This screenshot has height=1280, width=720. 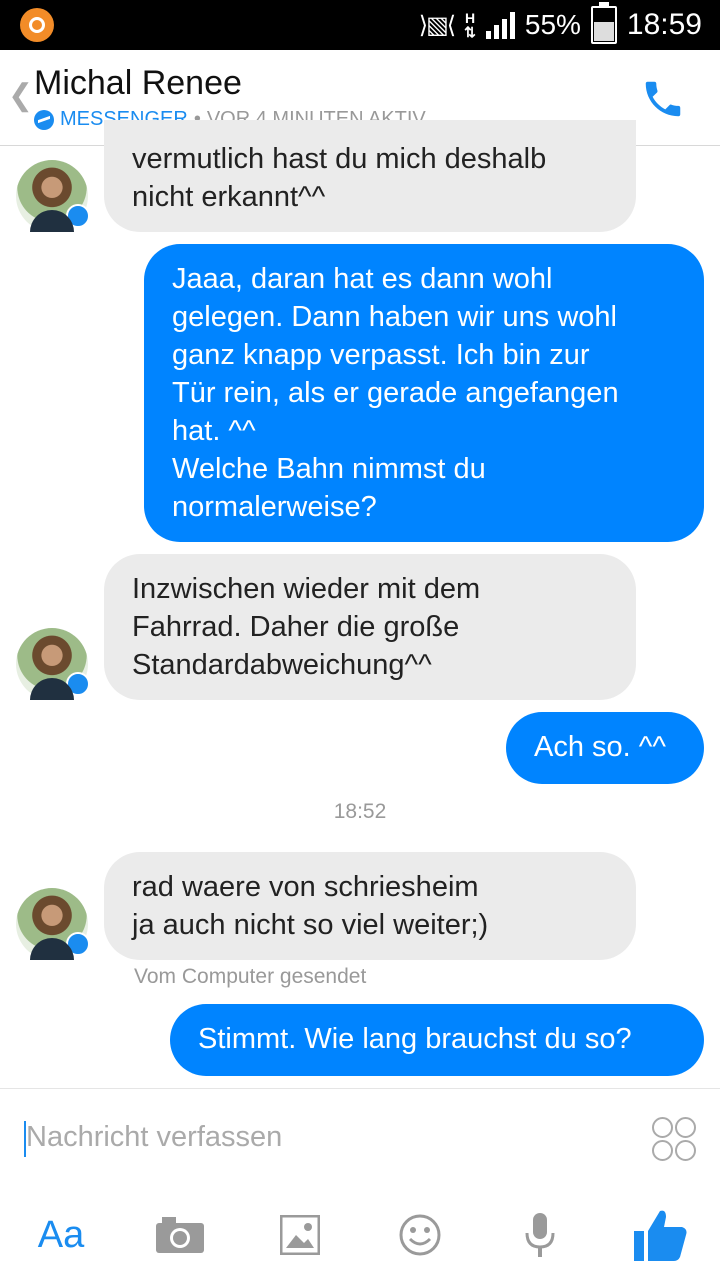 What do you see at coordinates (360, 1235) in the screenshot?
I see `composer-toolbar: Aa` at bounding box center [360, 1235].